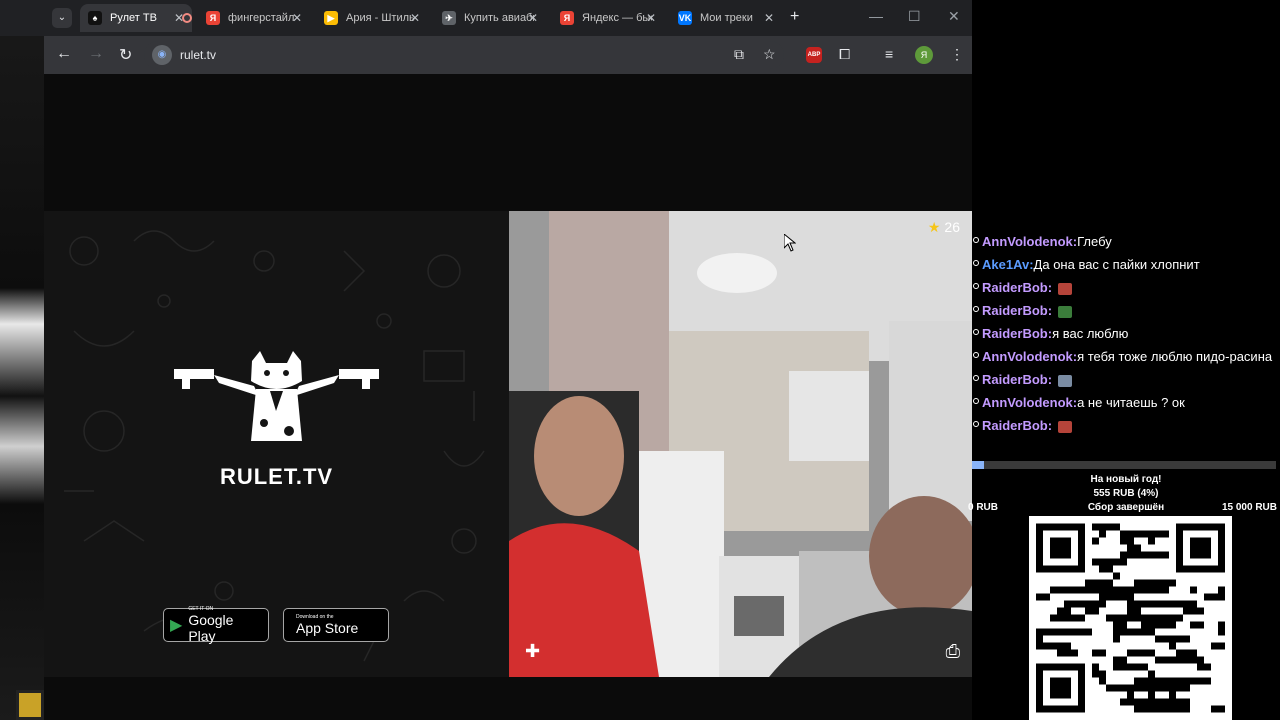 The image size is (1280, 720). I want to click on stars-counter: ★ 26, so click(944, 227).